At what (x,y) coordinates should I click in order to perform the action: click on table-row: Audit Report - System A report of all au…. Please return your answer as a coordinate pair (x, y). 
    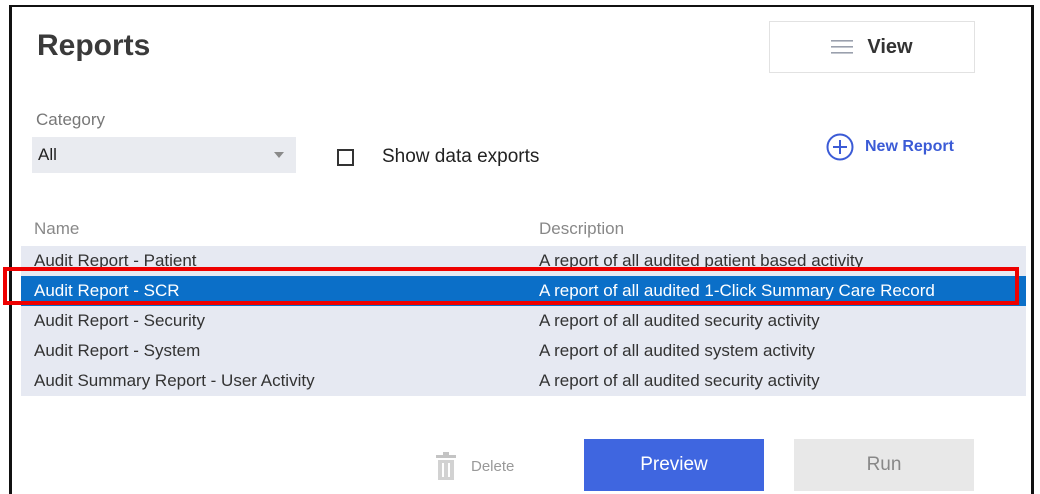
    Looking at the image, I should click on (523, 351).